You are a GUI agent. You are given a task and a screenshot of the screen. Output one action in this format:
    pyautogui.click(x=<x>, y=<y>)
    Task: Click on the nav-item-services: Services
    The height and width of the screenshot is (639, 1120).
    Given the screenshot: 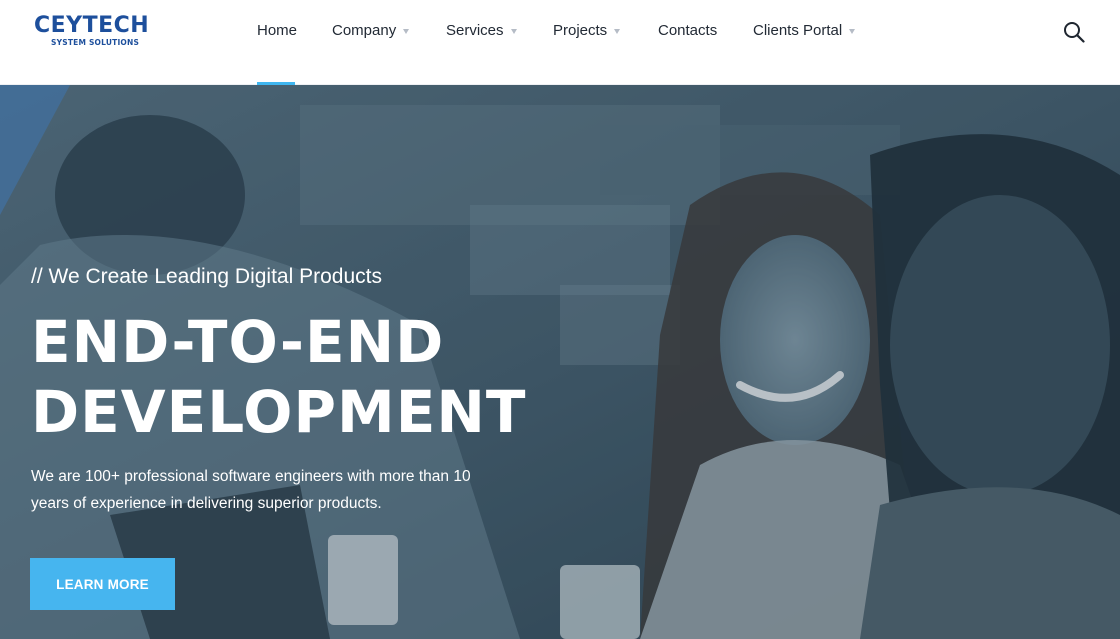 What is the action you would take?
    pyautogui.click(x=481, y=31)
    